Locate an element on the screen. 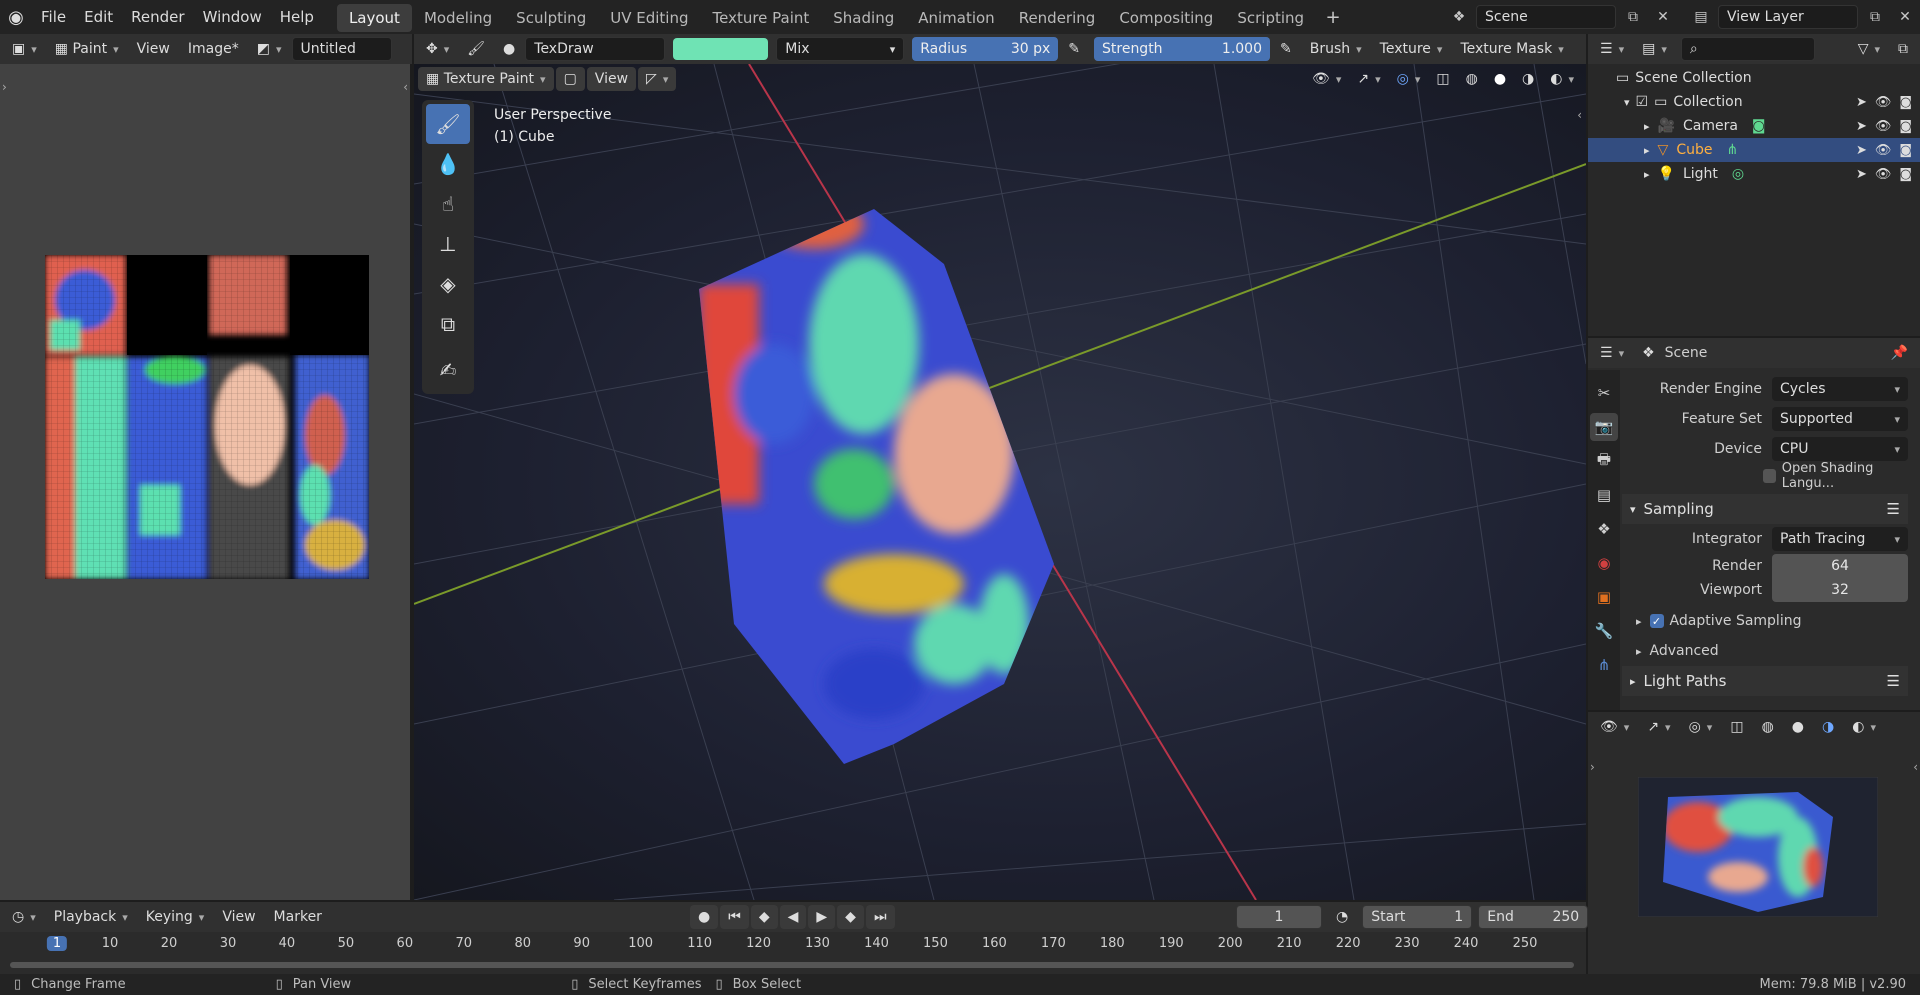  smear-tool-icon: ☝ is located at coordinates (448, 204).